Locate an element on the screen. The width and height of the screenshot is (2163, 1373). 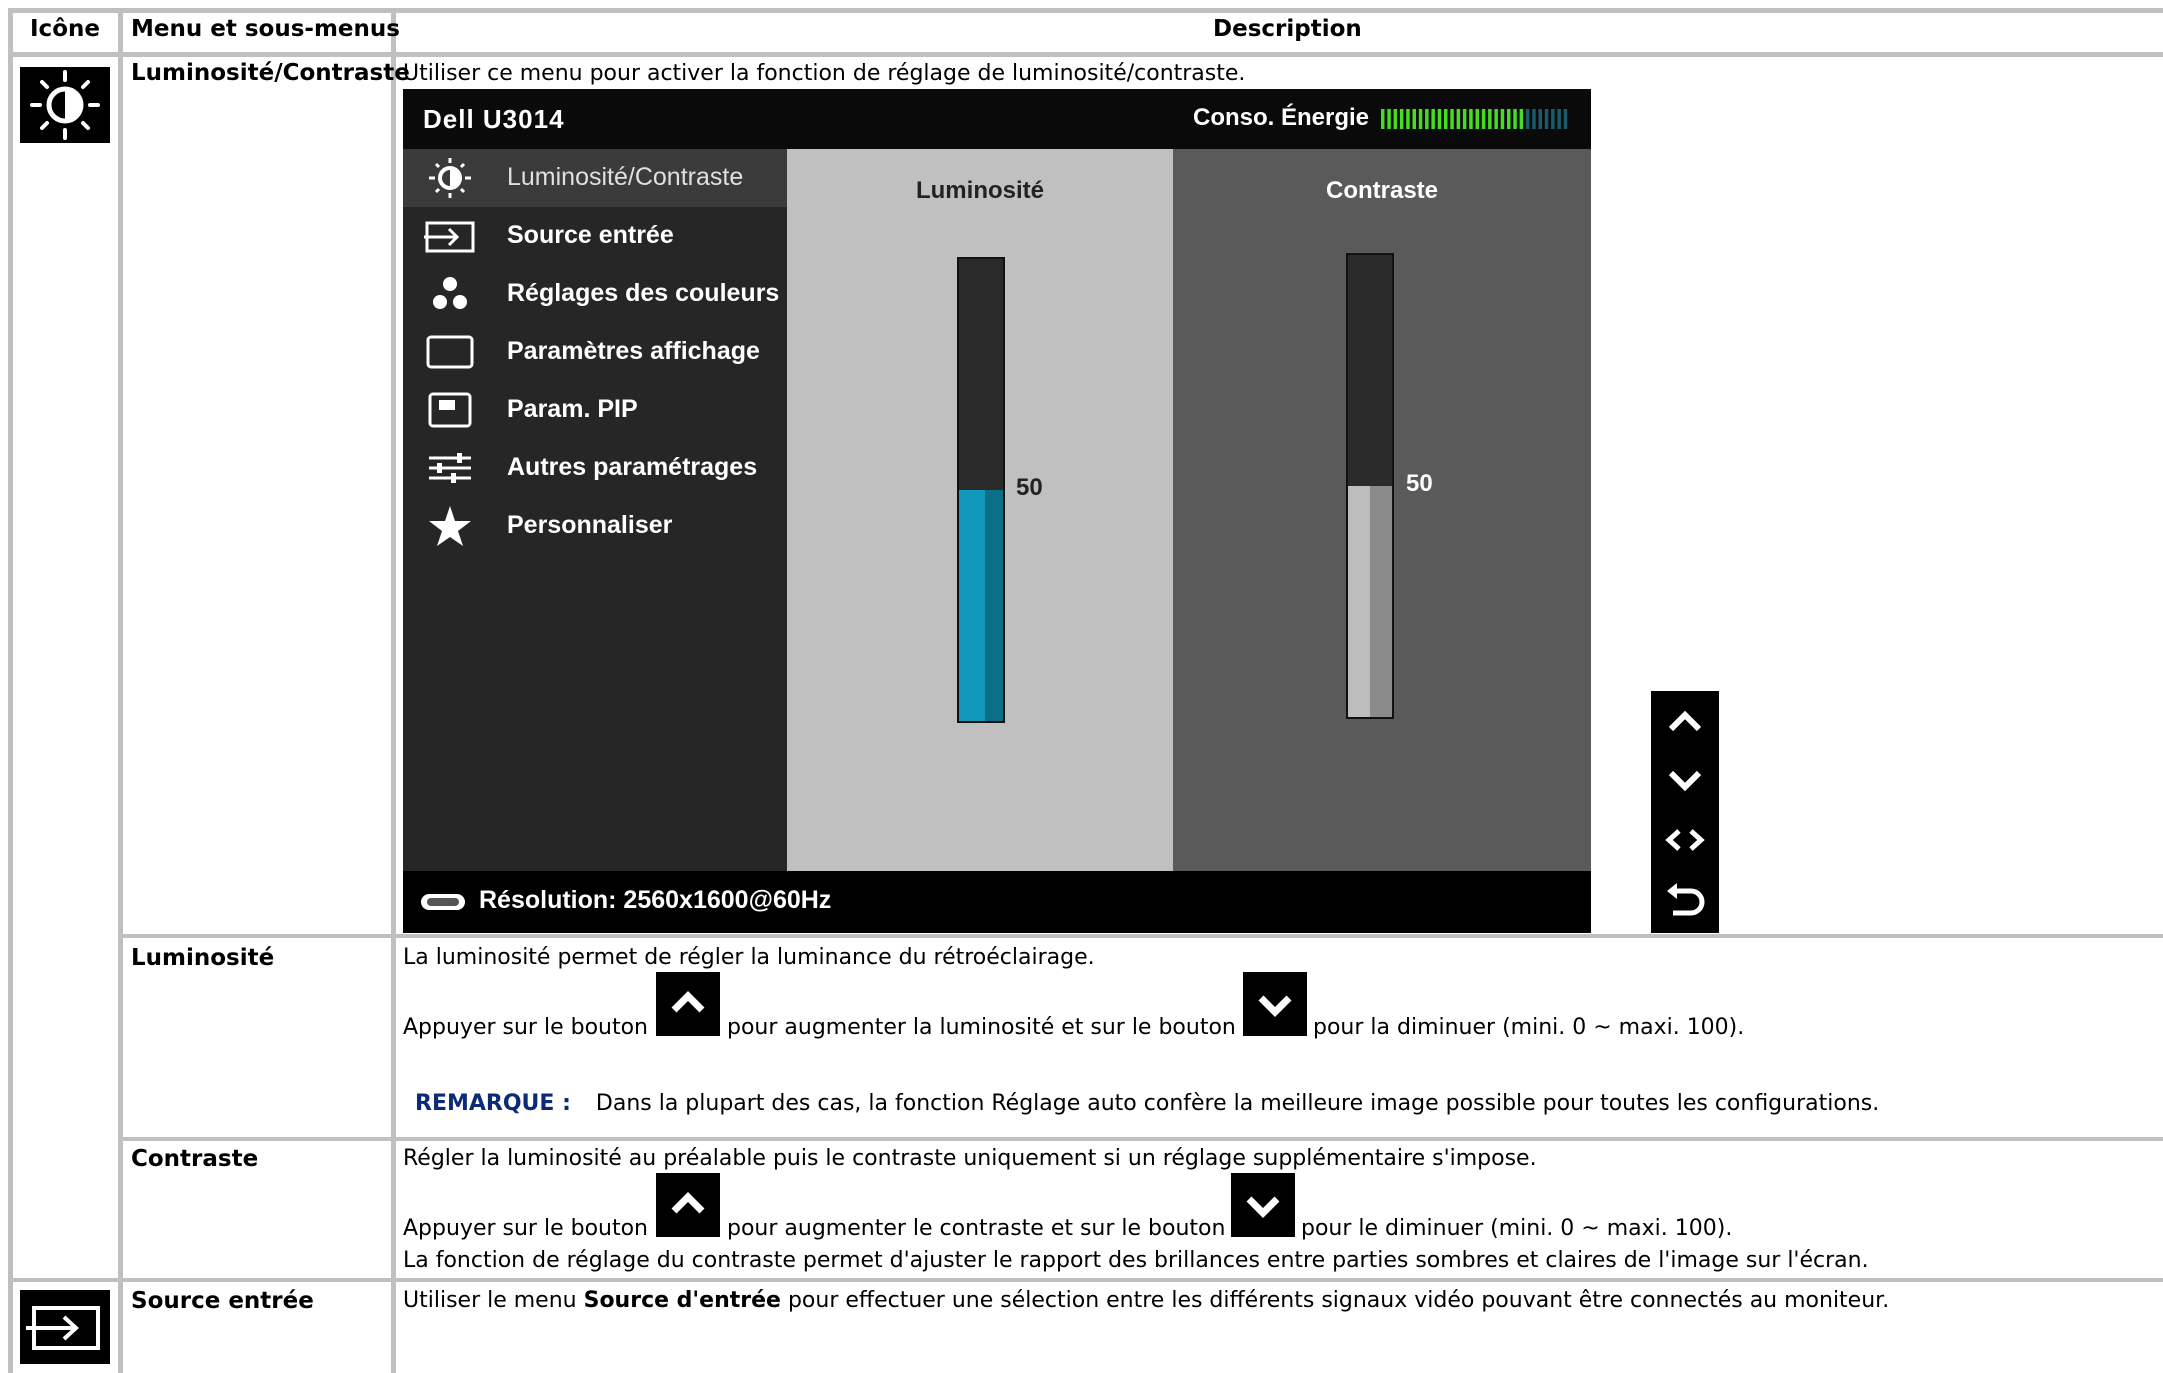
header-icon: Icône is located at coordinates (65, 29).